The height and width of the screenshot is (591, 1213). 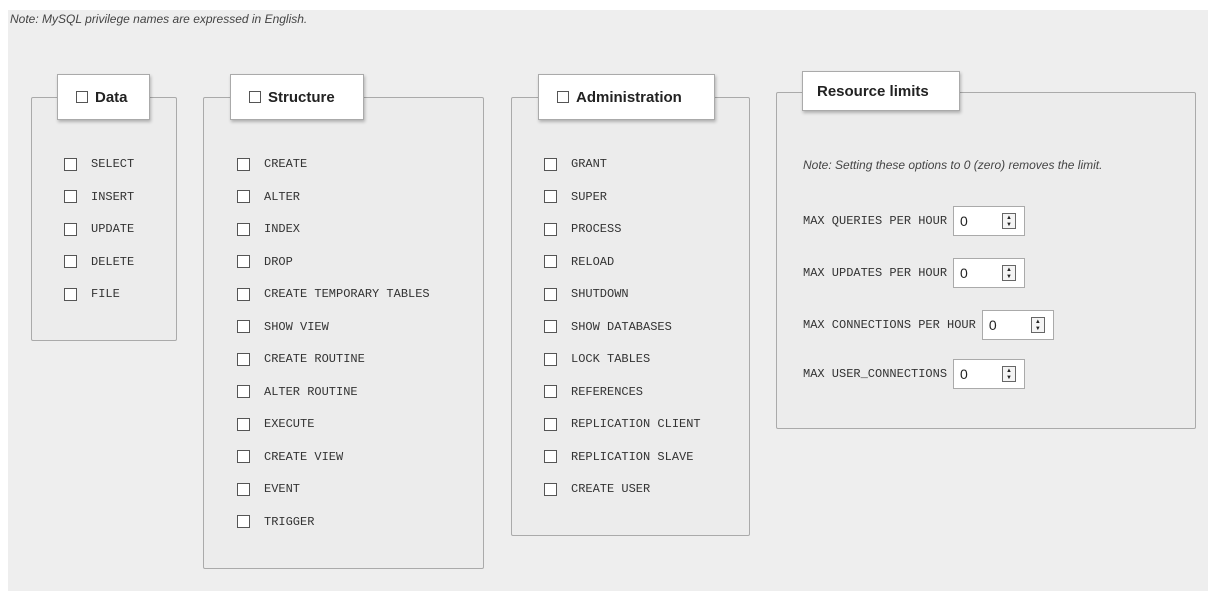 What do you see at coordinates (611, 489) in the screenshot?
I see `privilege-label: CREATE USER` at bounding box center [611, 489].